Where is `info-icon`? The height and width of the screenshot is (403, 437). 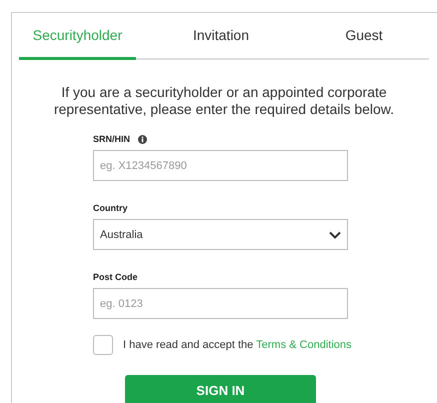
info-icon is located at coordinates (143, 139).